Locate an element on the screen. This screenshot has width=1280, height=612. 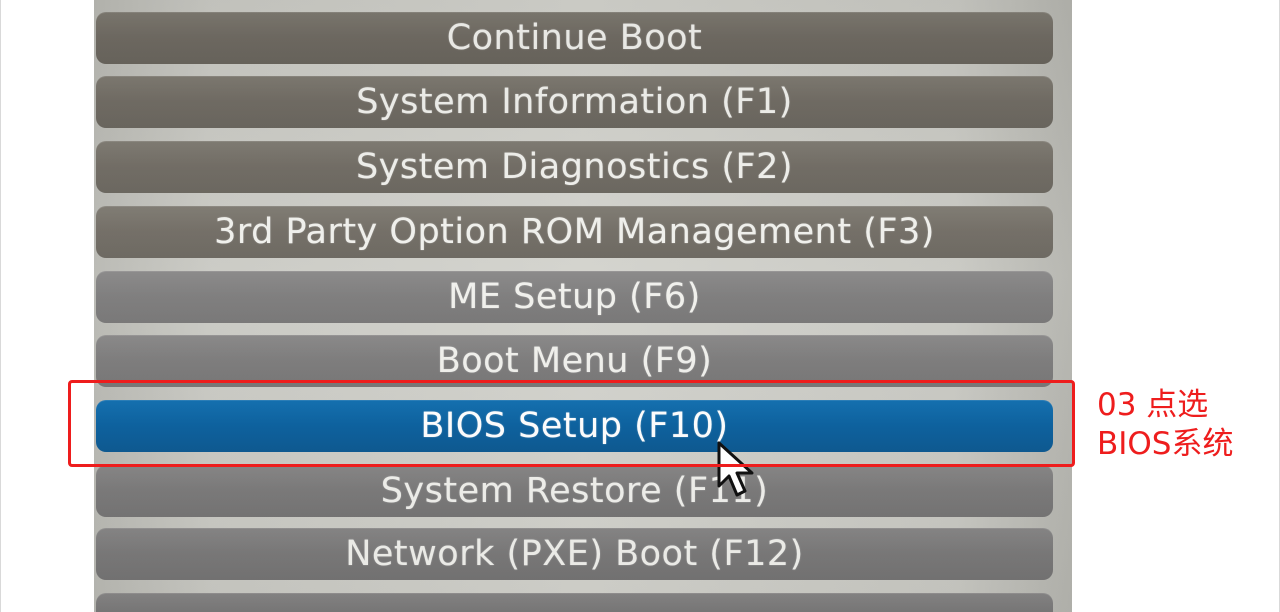
menu-item-option-rom-management: 3rd Party Option ROM Management (F3) is located at coordinates (574, 232).